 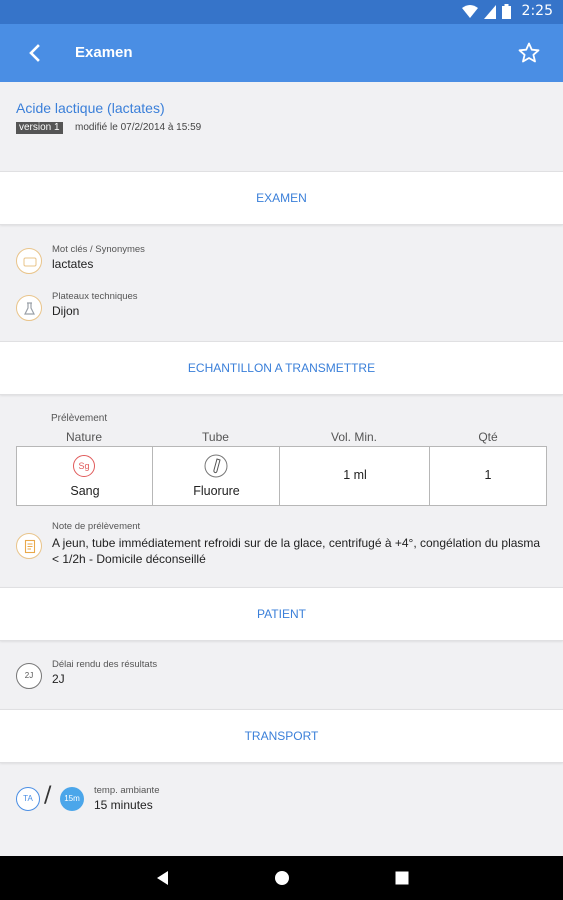 What do you see at coordinates (163, 878) in the screenshot?
I see `nav-back-icon` at bounding box center [163, 878].